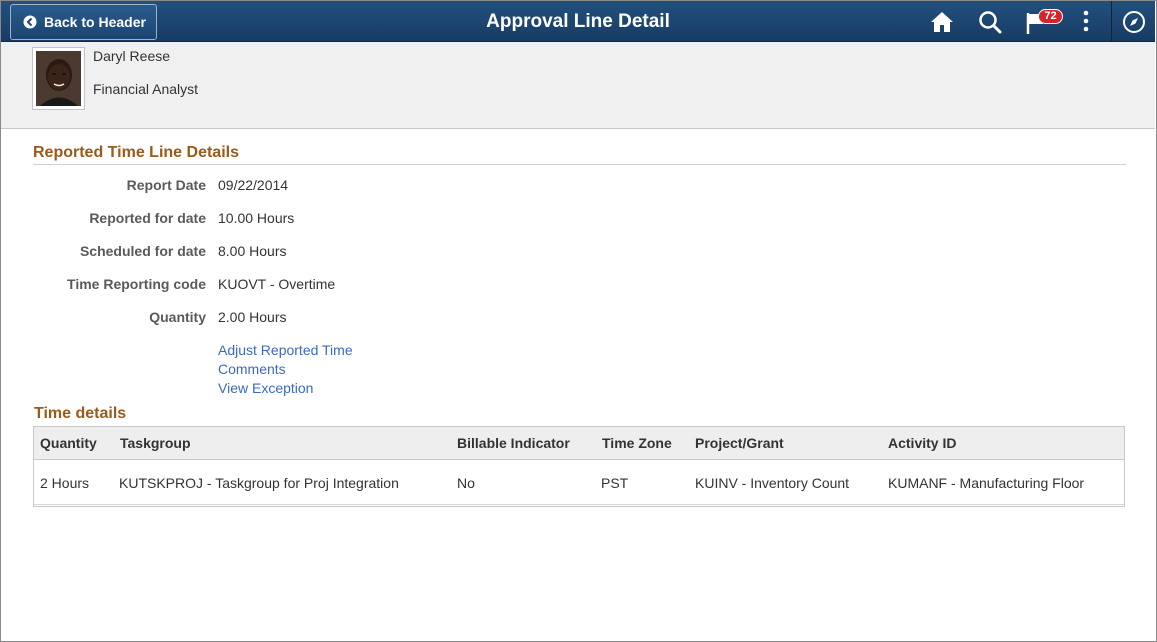 The image size is (1157, 642). I want to click on cell-project-grant: KUINV - Inventory Count, so click(772, 483).